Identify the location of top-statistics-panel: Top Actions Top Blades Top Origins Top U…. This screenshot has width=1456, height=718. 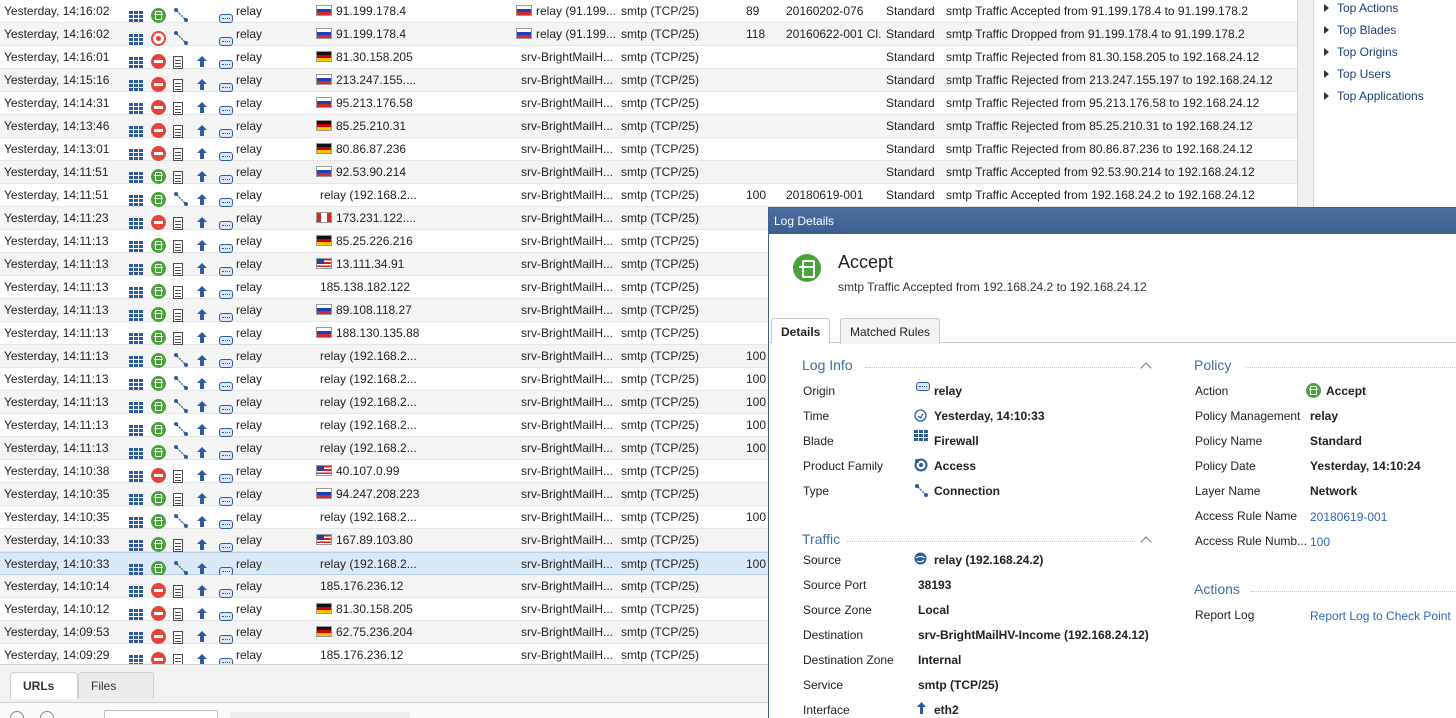
(1376, 103).